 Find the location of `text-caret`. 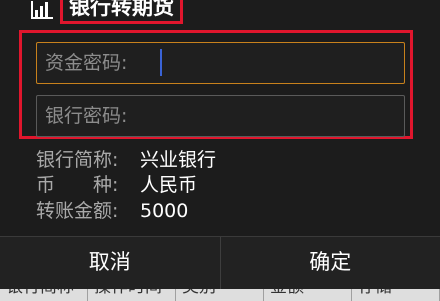

text-caret is located at coordinates (161, 62).